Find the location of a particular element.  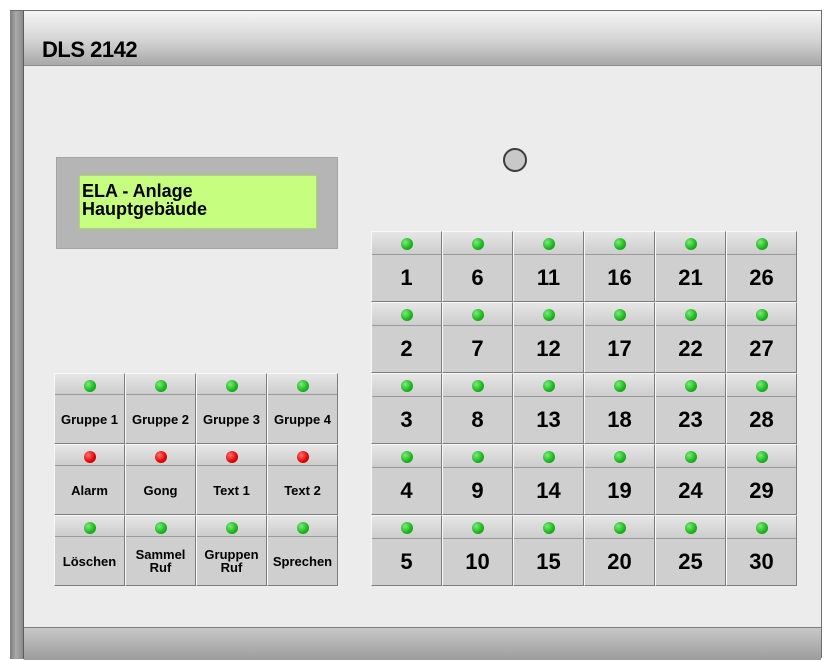

zone-key-18: 18 is located at coordinates (619, 408).